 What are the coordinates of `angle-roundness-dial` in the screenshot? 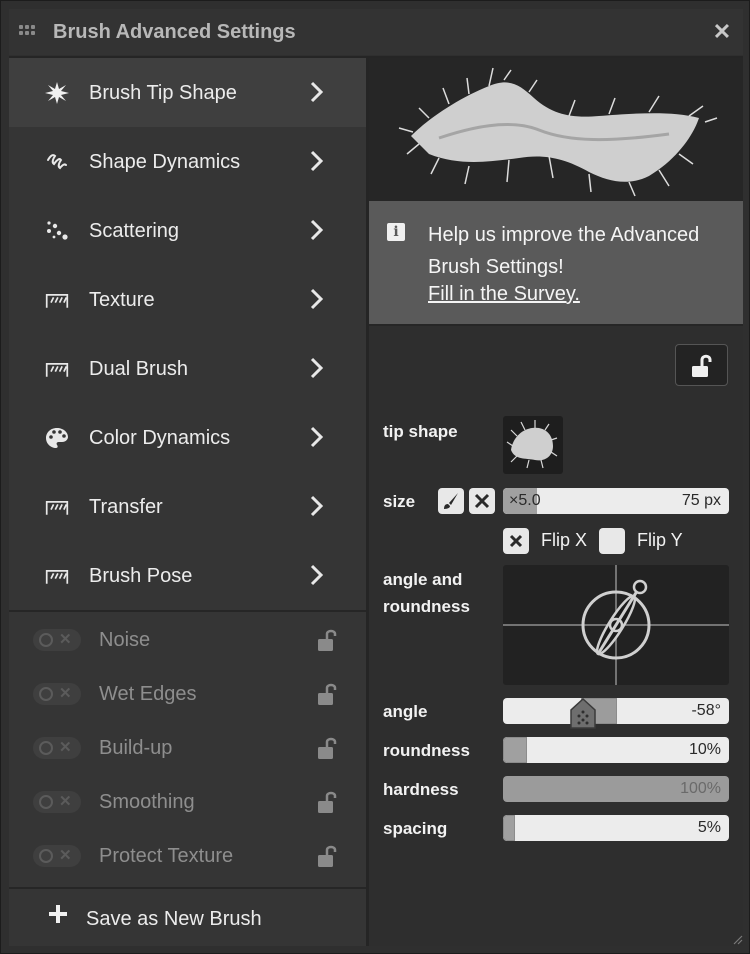 It's located at (616, 625).